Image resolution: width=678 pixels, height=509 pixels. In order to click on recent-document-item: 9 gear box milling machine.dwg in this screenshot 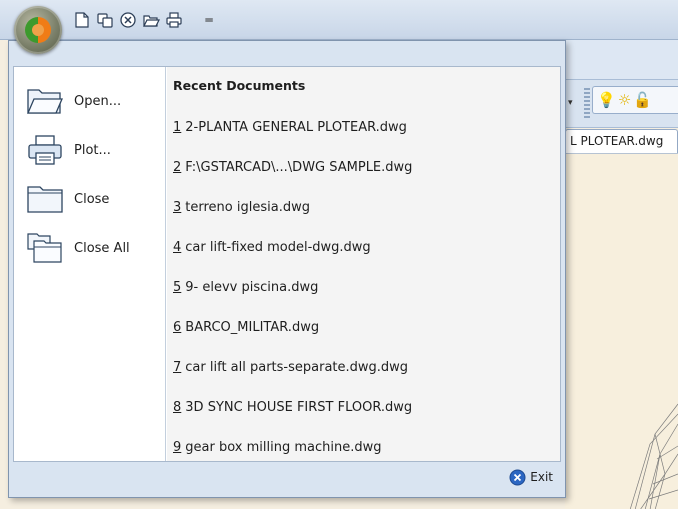, I will do `click(363, 447)`.